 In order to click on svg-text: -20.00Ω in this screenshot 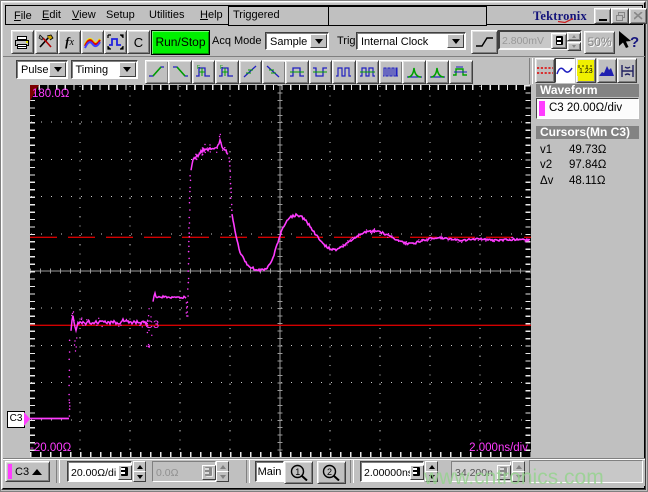, I will do `click(51, 448)`.